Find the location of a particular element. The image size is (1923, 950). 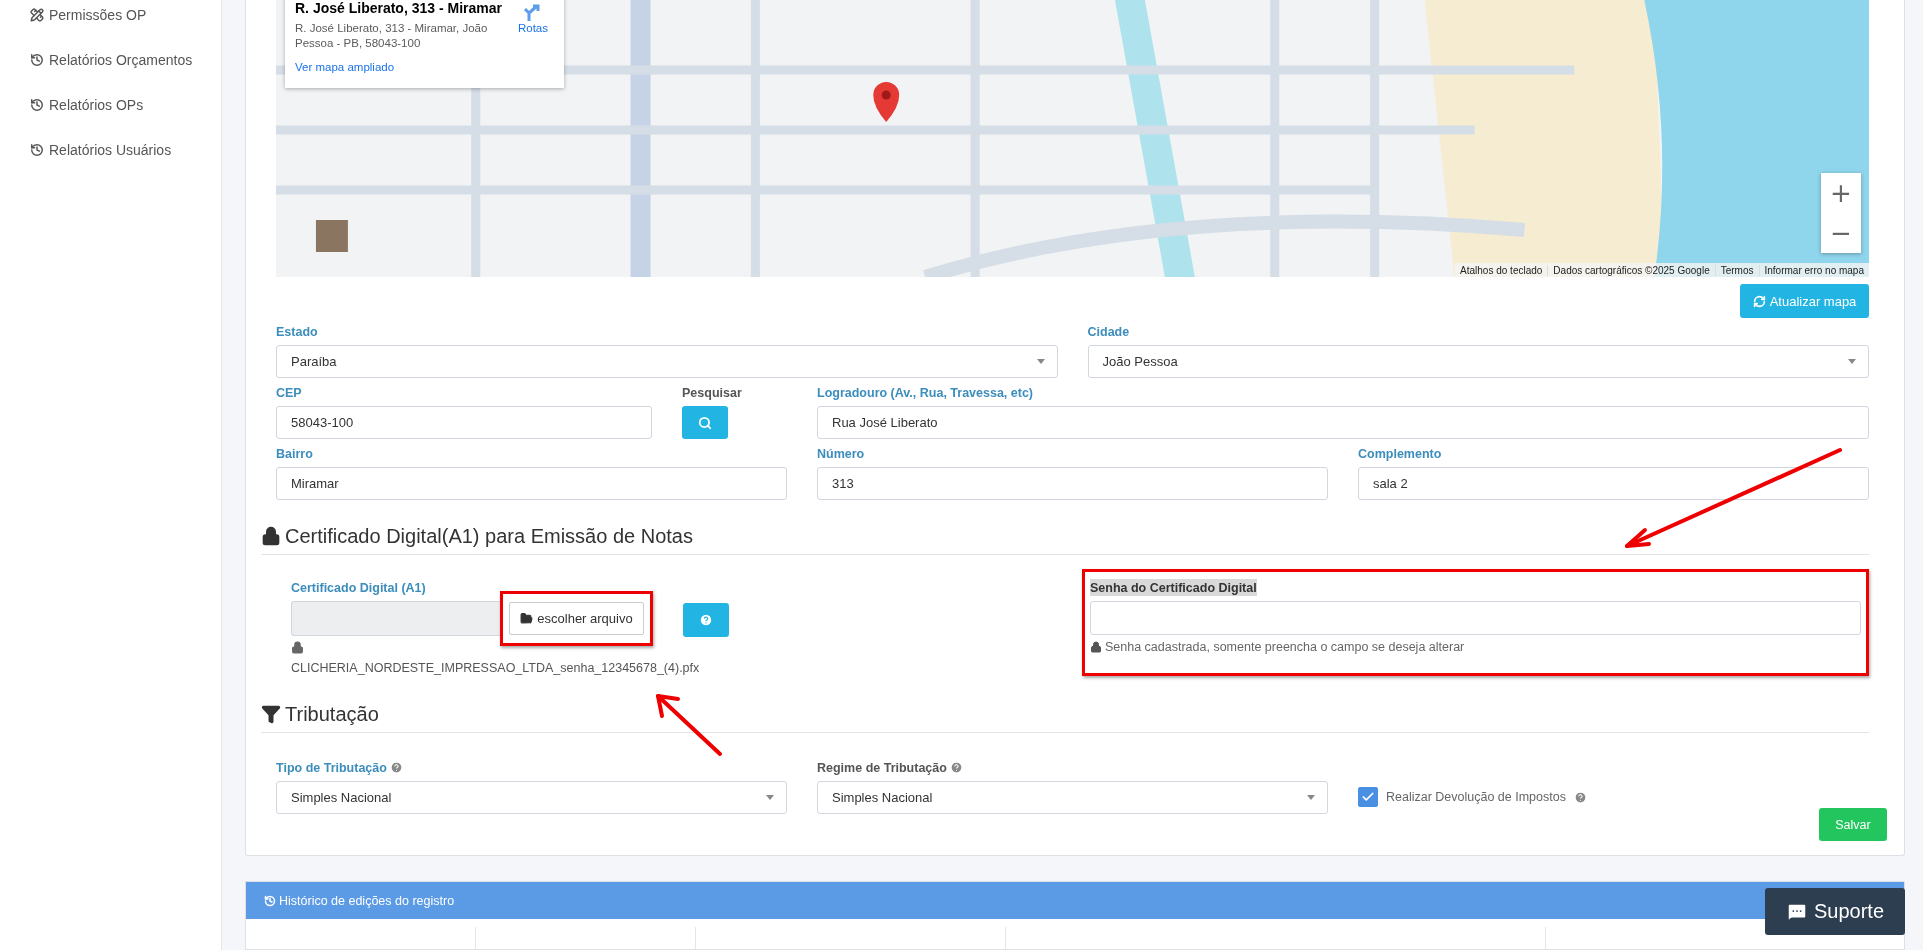

sidebar-item: Relatórios OPs is located at coordinates (125, 104).